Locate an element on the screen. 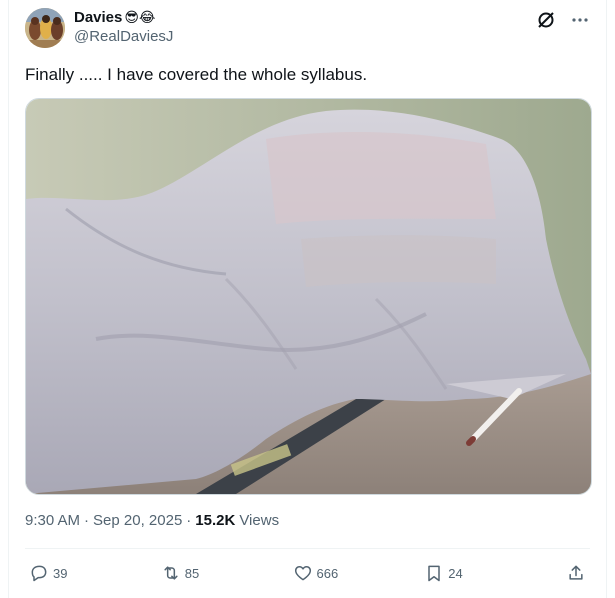 The width and height of the screenshot is (615, 598). repost-count: 85 is located at coordinates (192, 573).